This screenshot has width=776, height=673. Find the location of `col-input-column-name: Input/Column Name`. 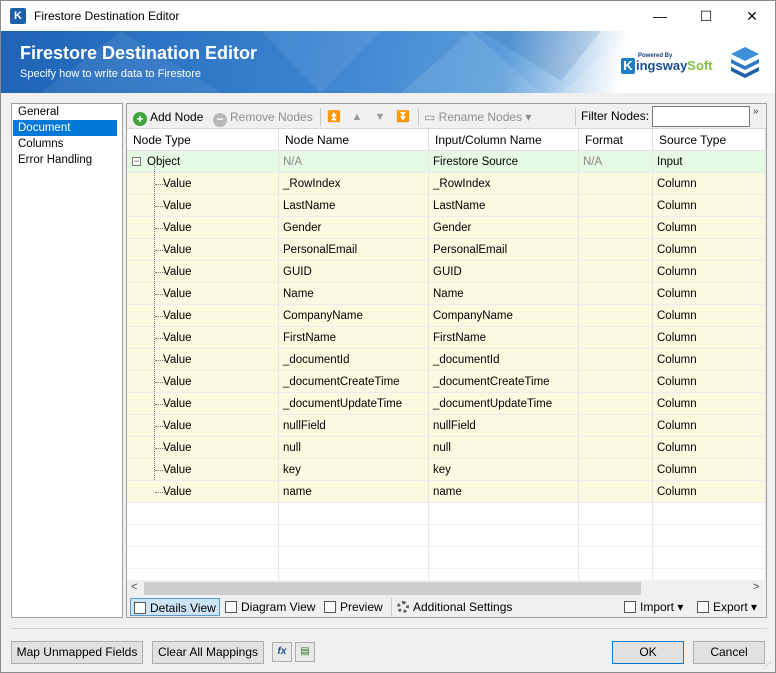

col-input-column-name: Input/Column Name is located at coordinates (504, 140).